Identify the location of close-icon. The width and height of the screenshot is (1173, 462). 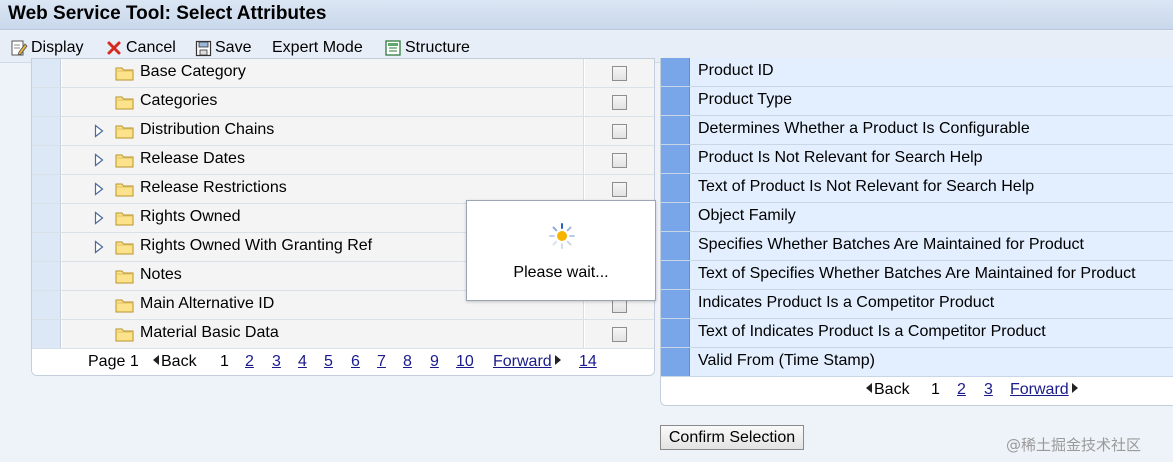
(114, 48).